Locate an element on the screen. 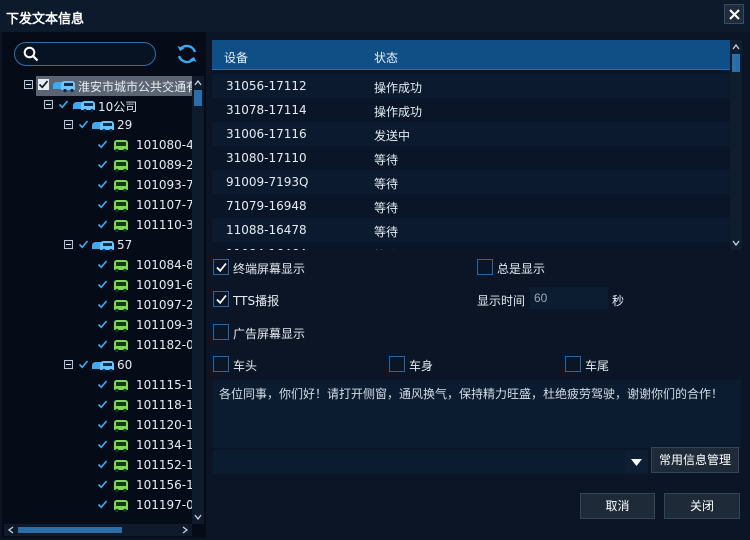 The image size is (750, 540). table-vertical-scrollbar is located at coordinates (736, 145).